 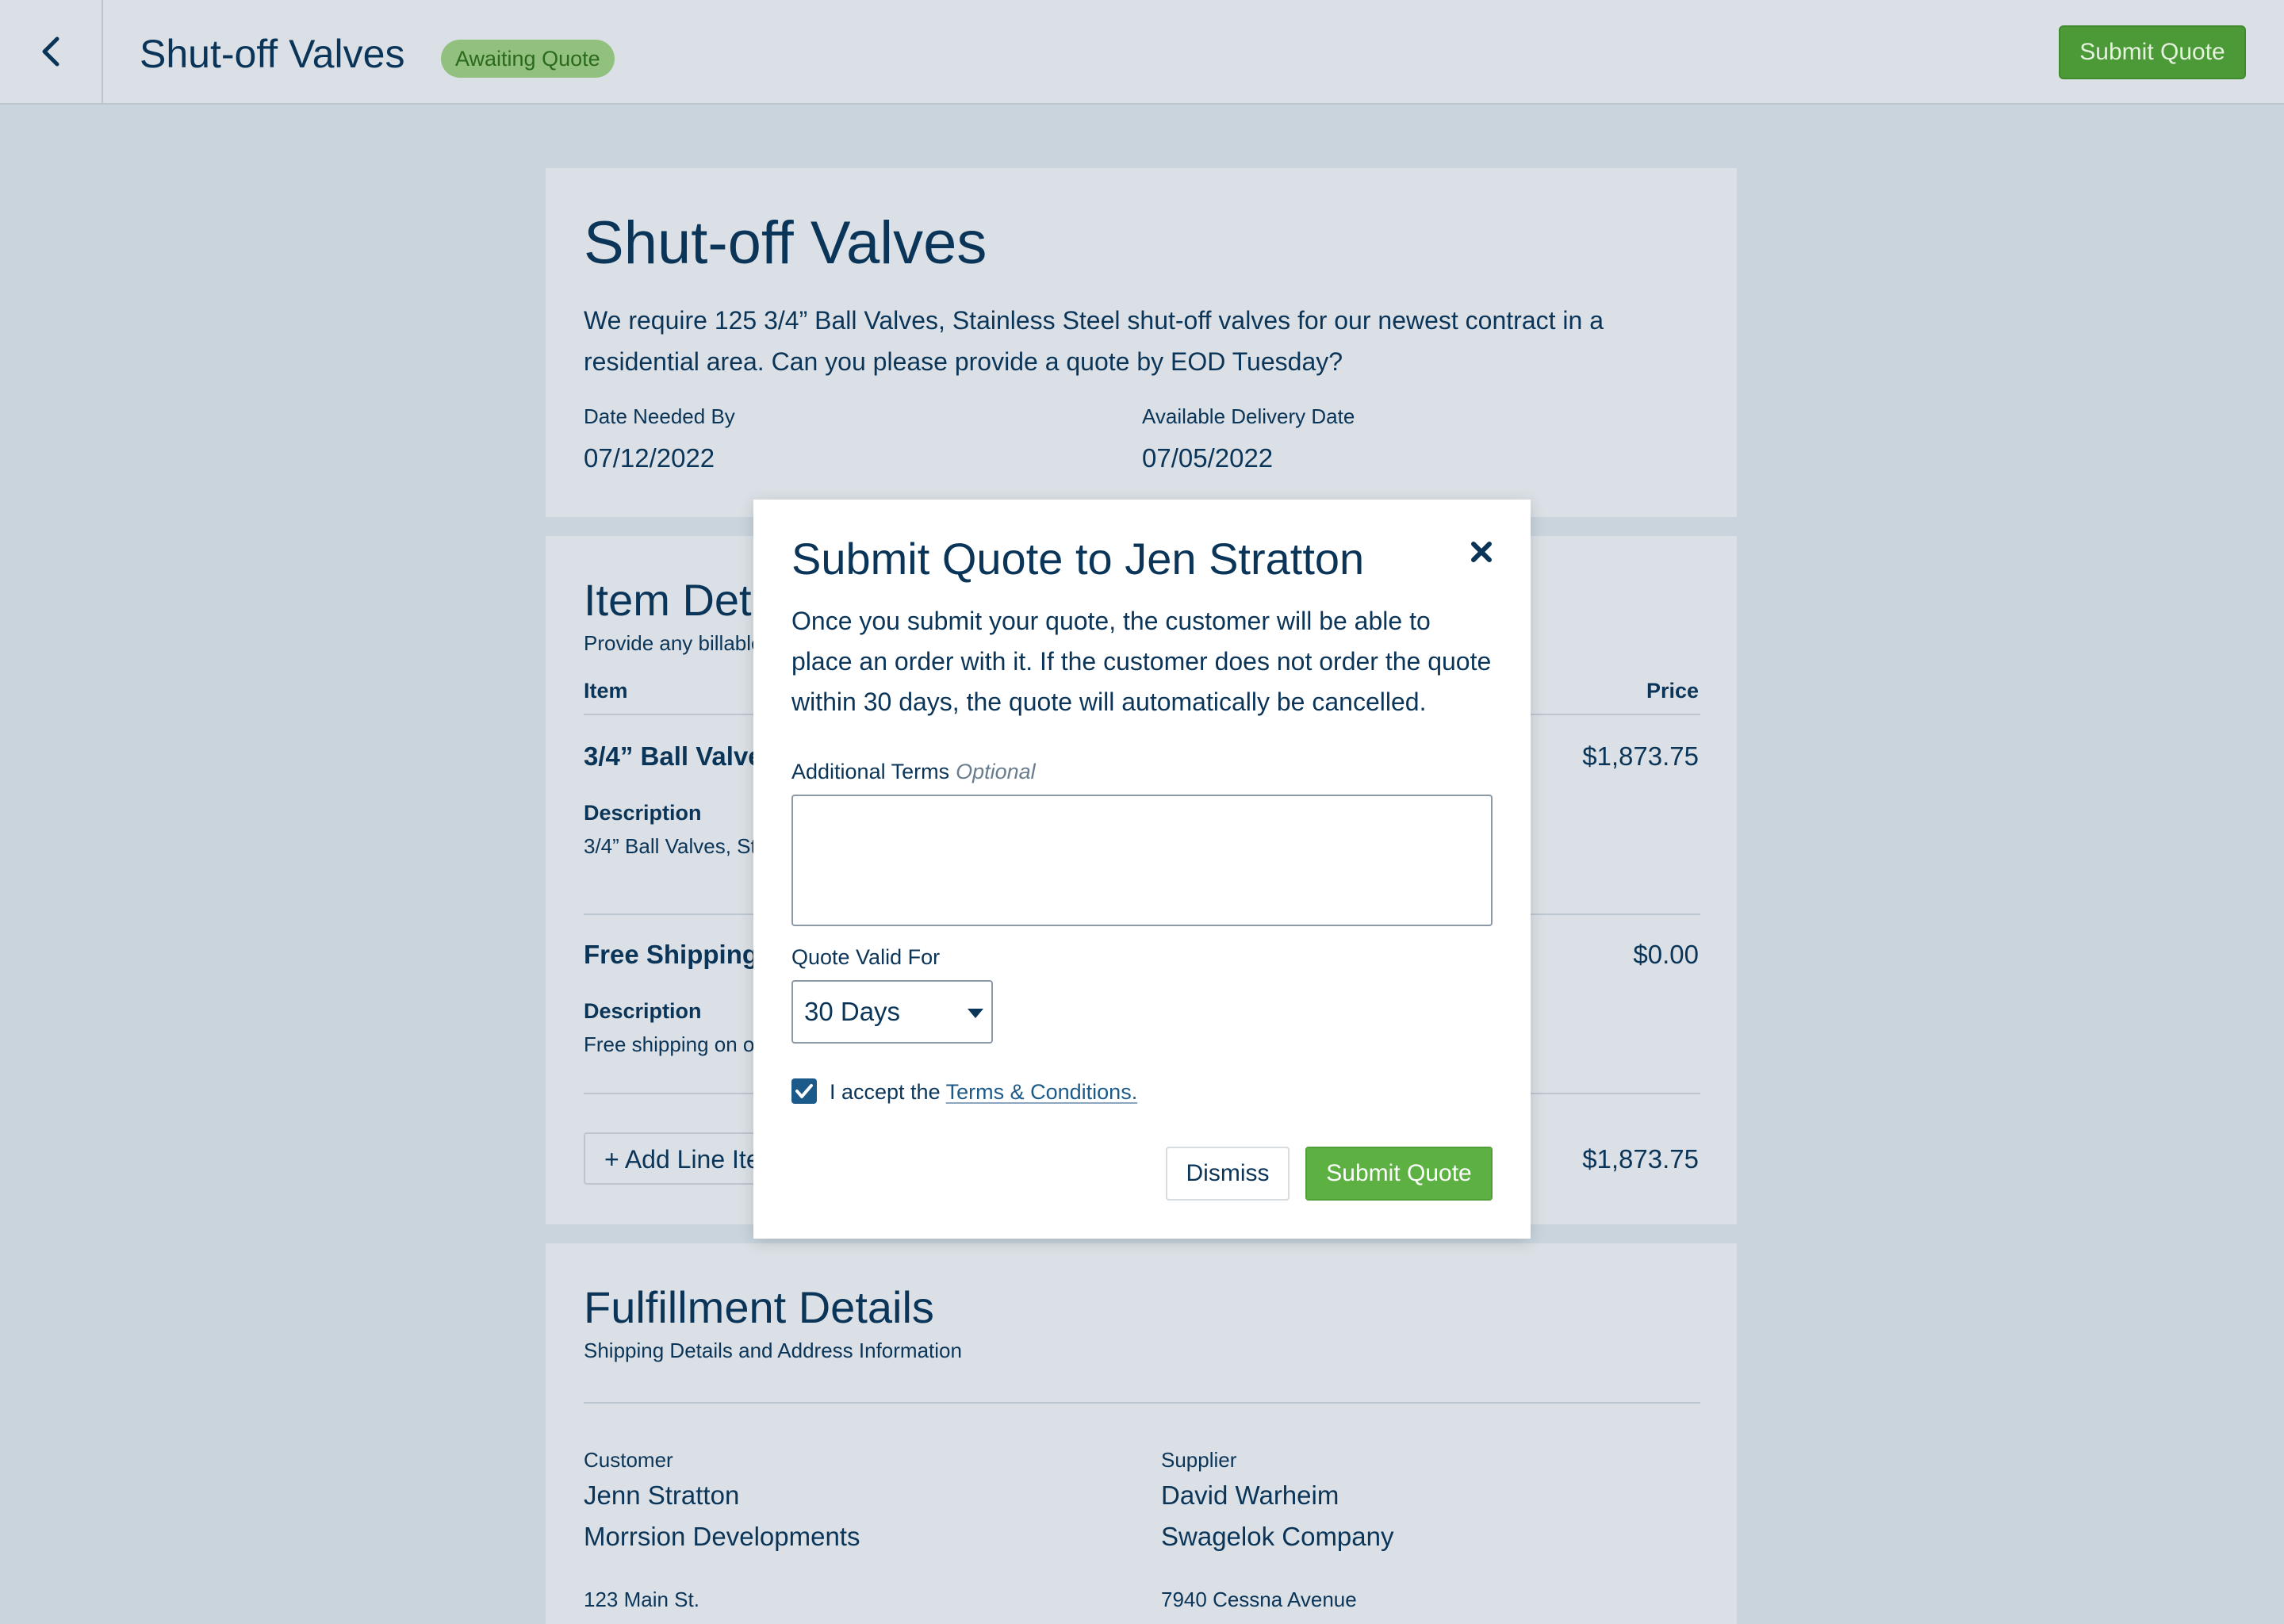 I want to click on column-header-item: Item, so click(x=606, y=691).